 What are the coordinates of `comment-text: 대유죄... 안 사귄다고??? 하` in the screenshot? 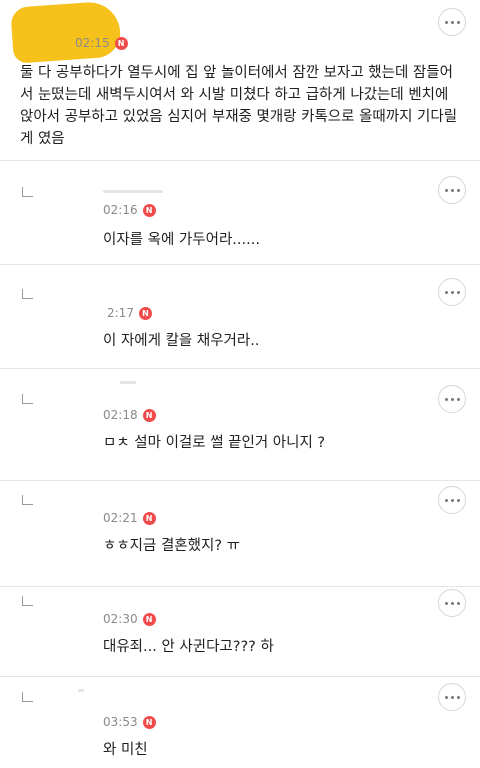 It's located at (188, 647).